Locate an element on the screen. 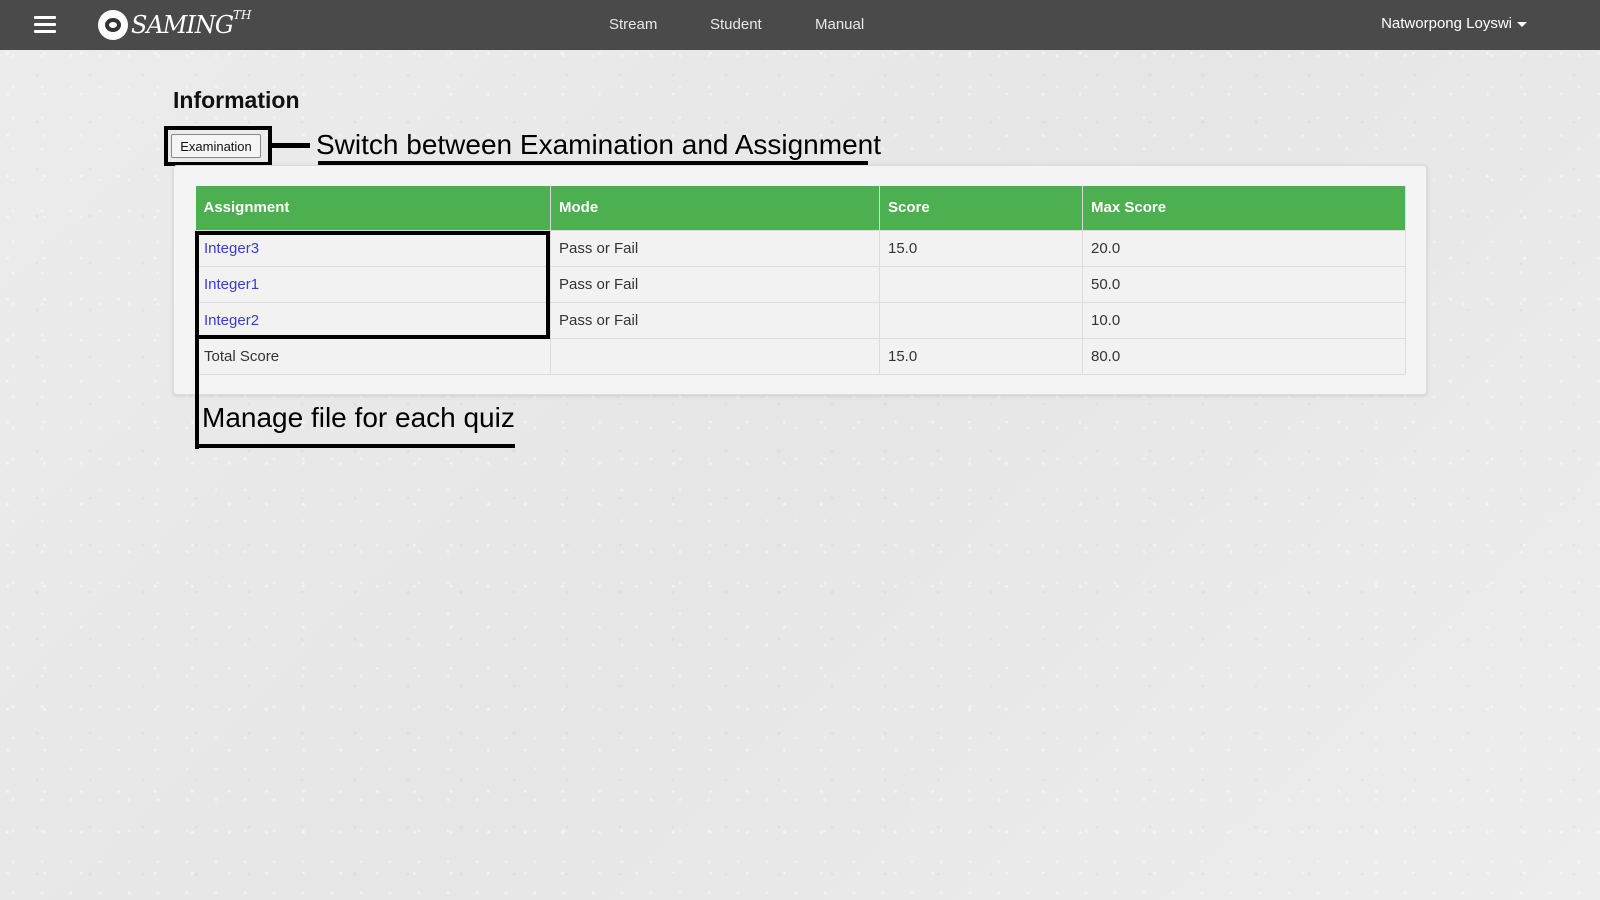 This screenshot has width=1600, height=900. brand-superscript: TH is located at coordinates (242, 15).